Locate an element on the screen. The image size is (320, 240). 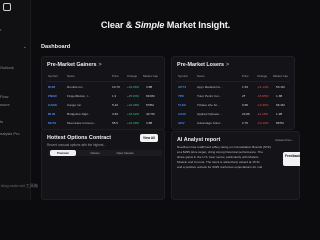
symbol-cell: BLIN is located at coordinates (51, 114).